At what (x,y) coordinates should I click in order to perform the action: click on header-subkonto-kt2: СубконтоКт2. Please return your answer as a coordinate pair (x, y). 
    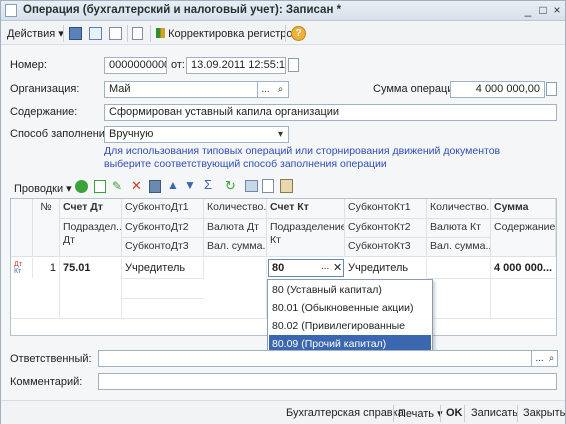
    Looking at the image, I should click on (386, 228).